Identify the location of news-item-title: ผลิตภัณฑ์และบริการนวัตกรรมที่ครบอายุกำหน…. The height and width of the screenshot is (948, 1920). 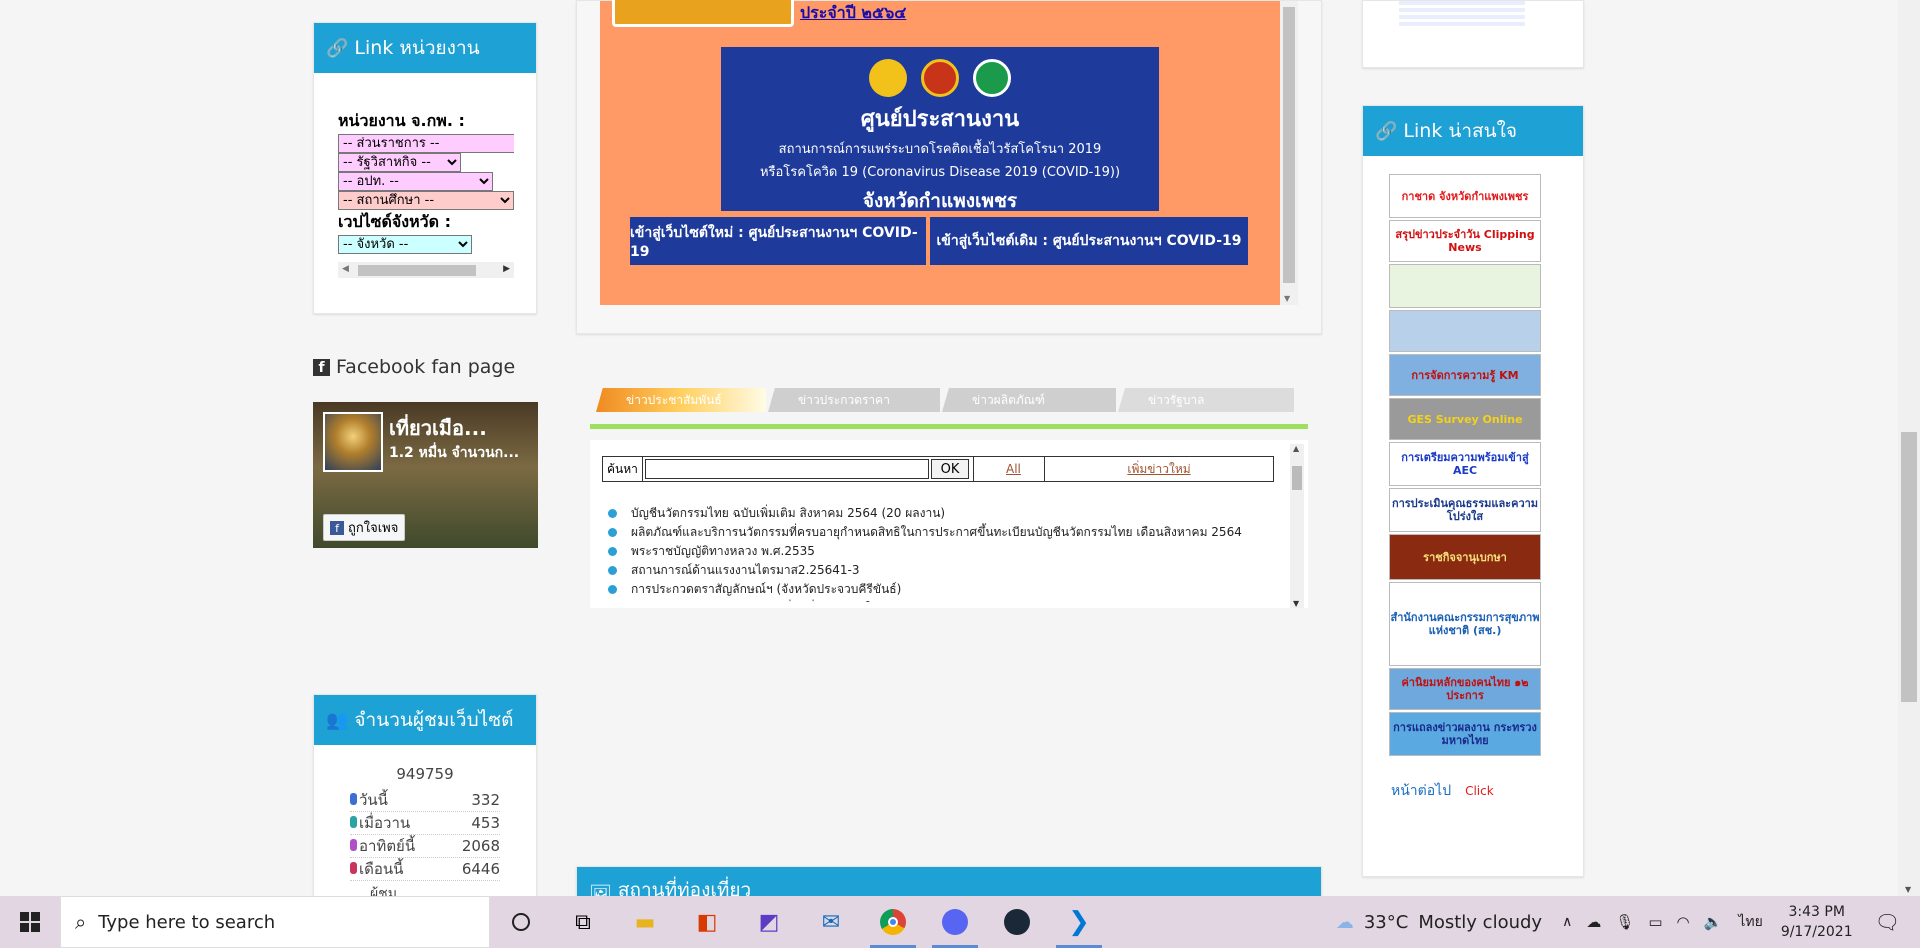
(936, 532).